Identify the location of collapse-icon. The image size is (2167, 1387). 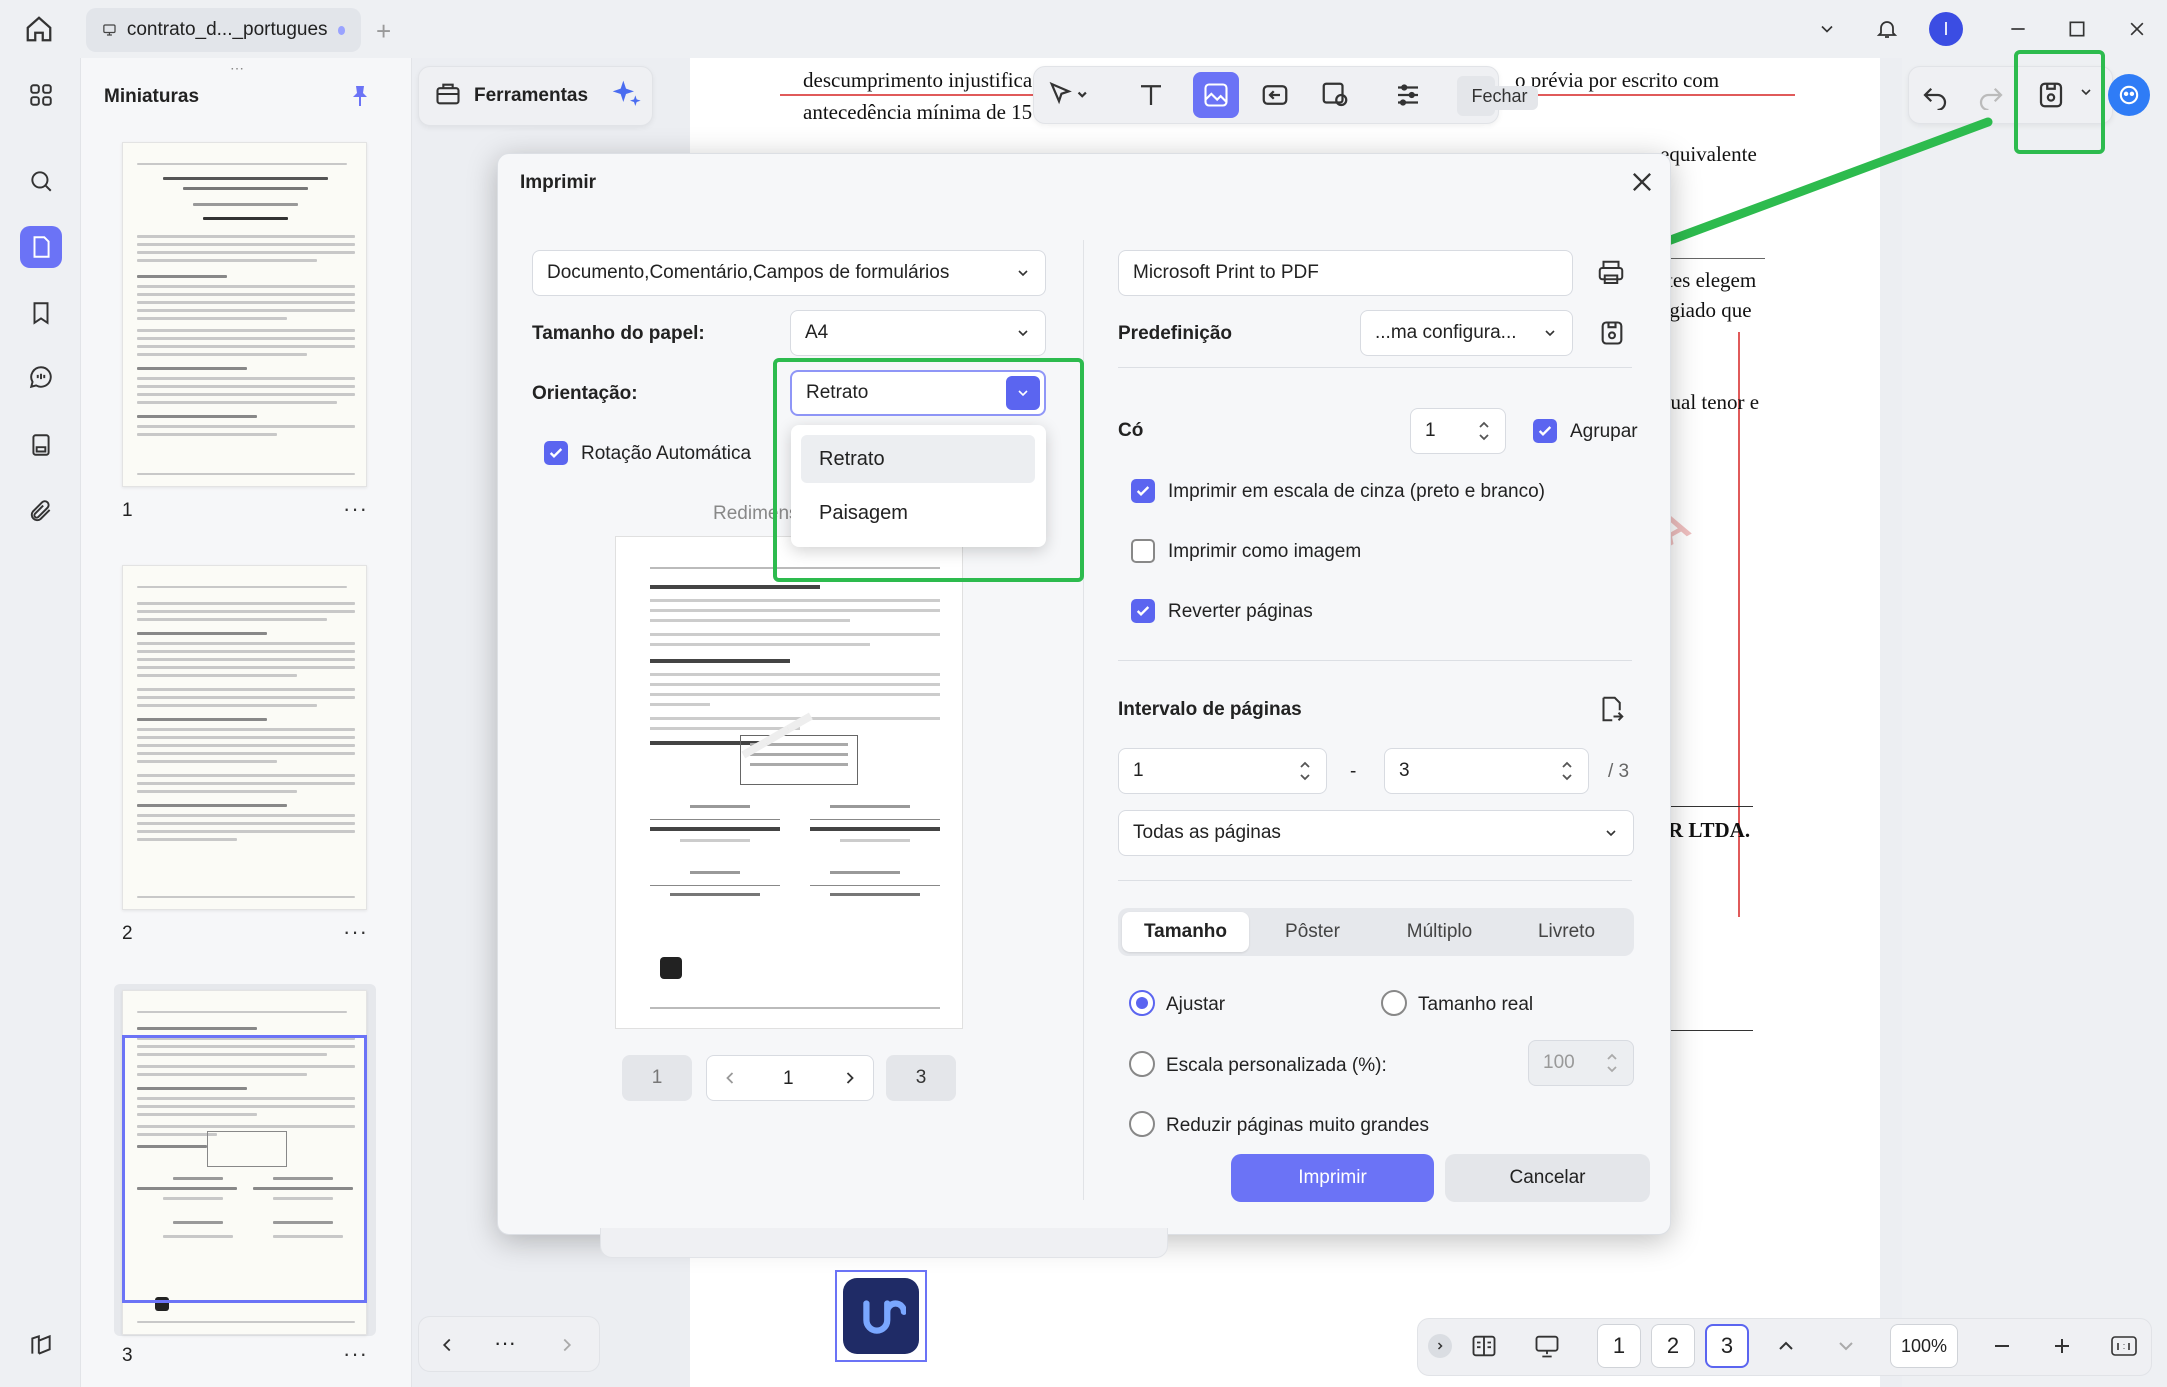
(1440, 1346).